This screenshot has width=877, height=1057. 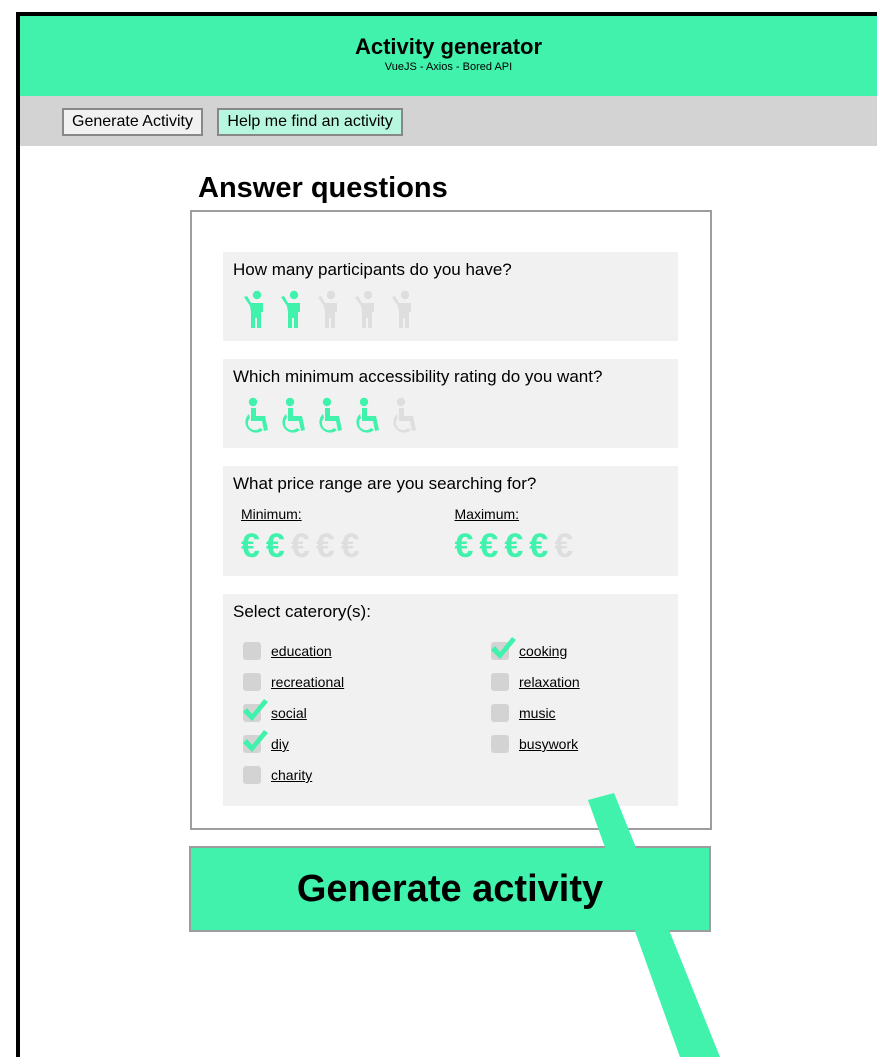 What do you see at coordinates (307, 682) in the screenshot?
I see `category-label: recreational` at bounding box center [307, 682].